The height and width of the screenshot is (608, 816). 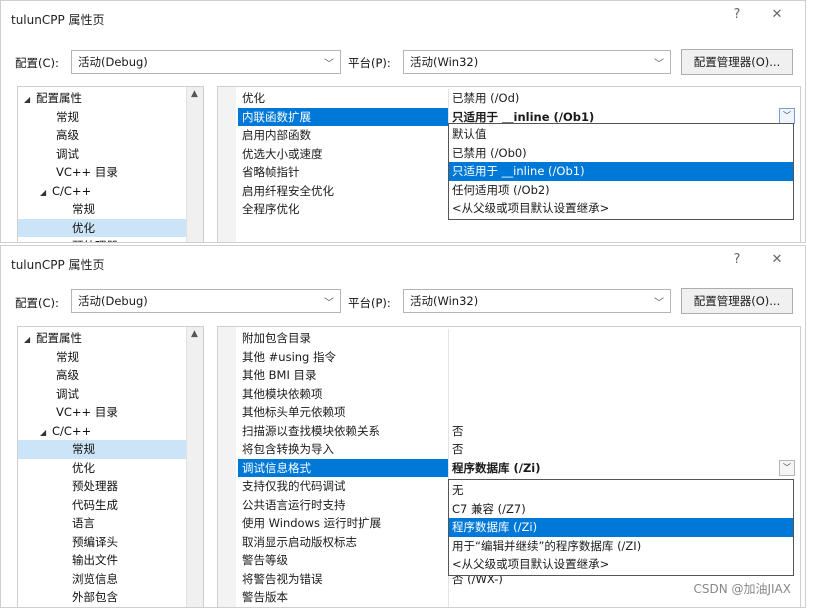 What do you see at coordinates (110, 560) in the screenshot?
I see `tree-item: 输出文件` at bounding box center [110, 560].